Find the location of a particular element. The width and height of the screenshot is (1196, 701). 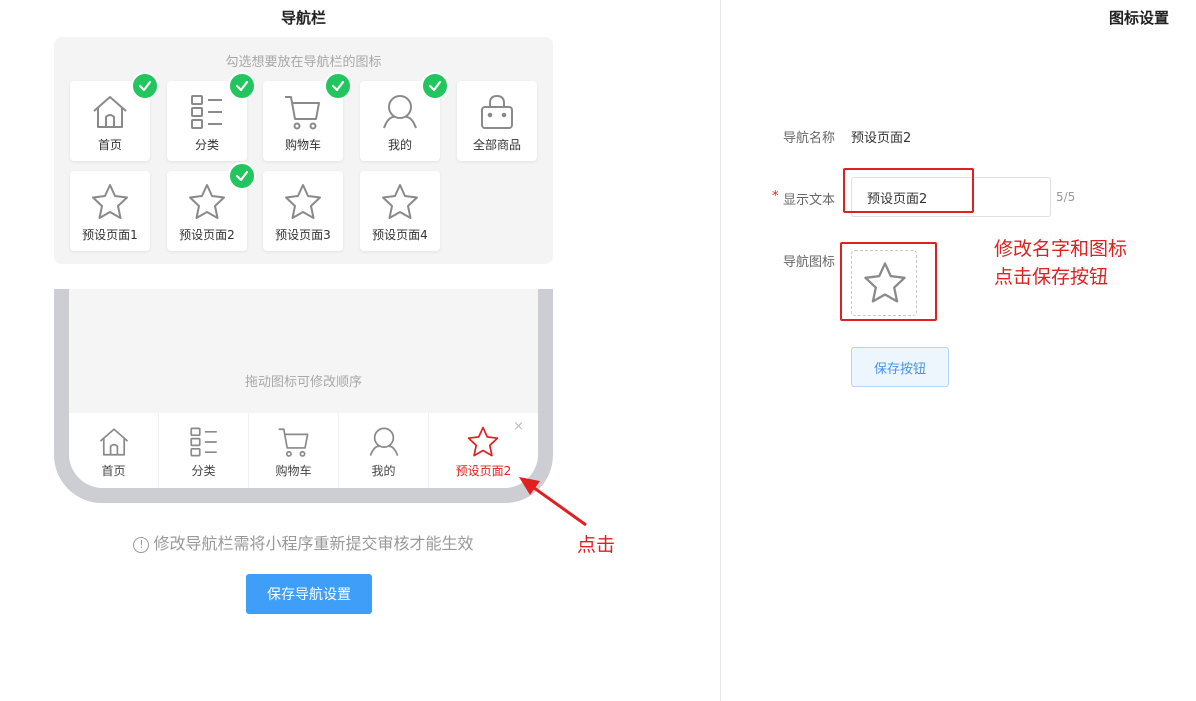

display-text-label: 显示文本 is located at coordinates (809, 200).